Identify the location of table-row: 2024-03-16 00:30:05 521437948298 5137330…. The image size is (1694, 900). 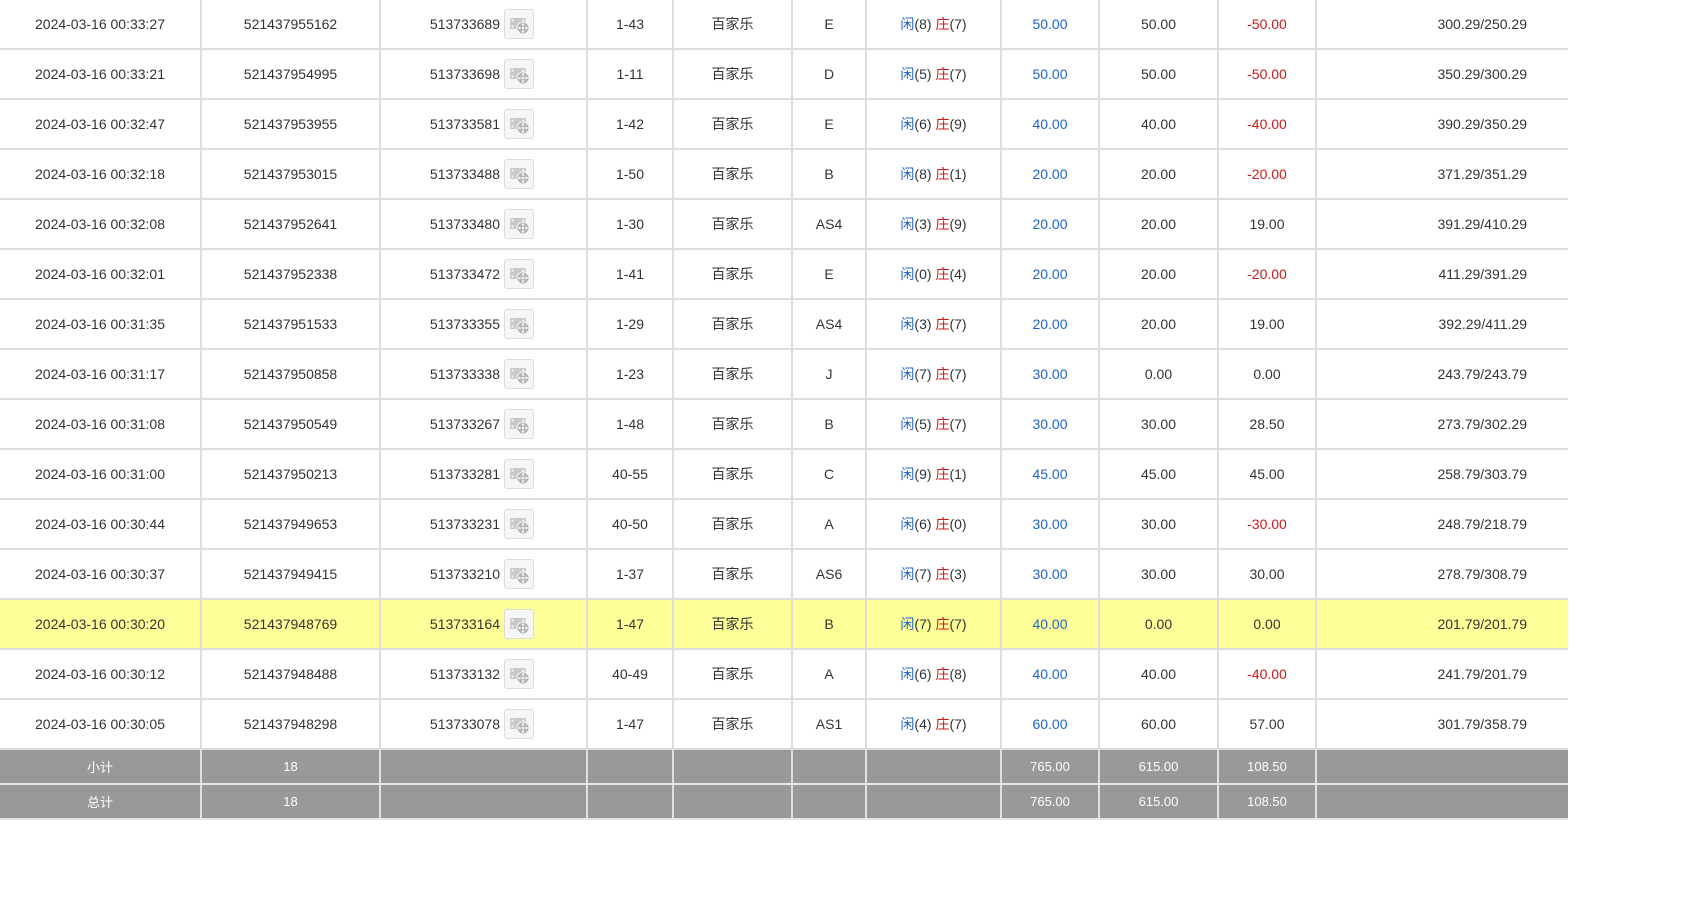
(784, 724).